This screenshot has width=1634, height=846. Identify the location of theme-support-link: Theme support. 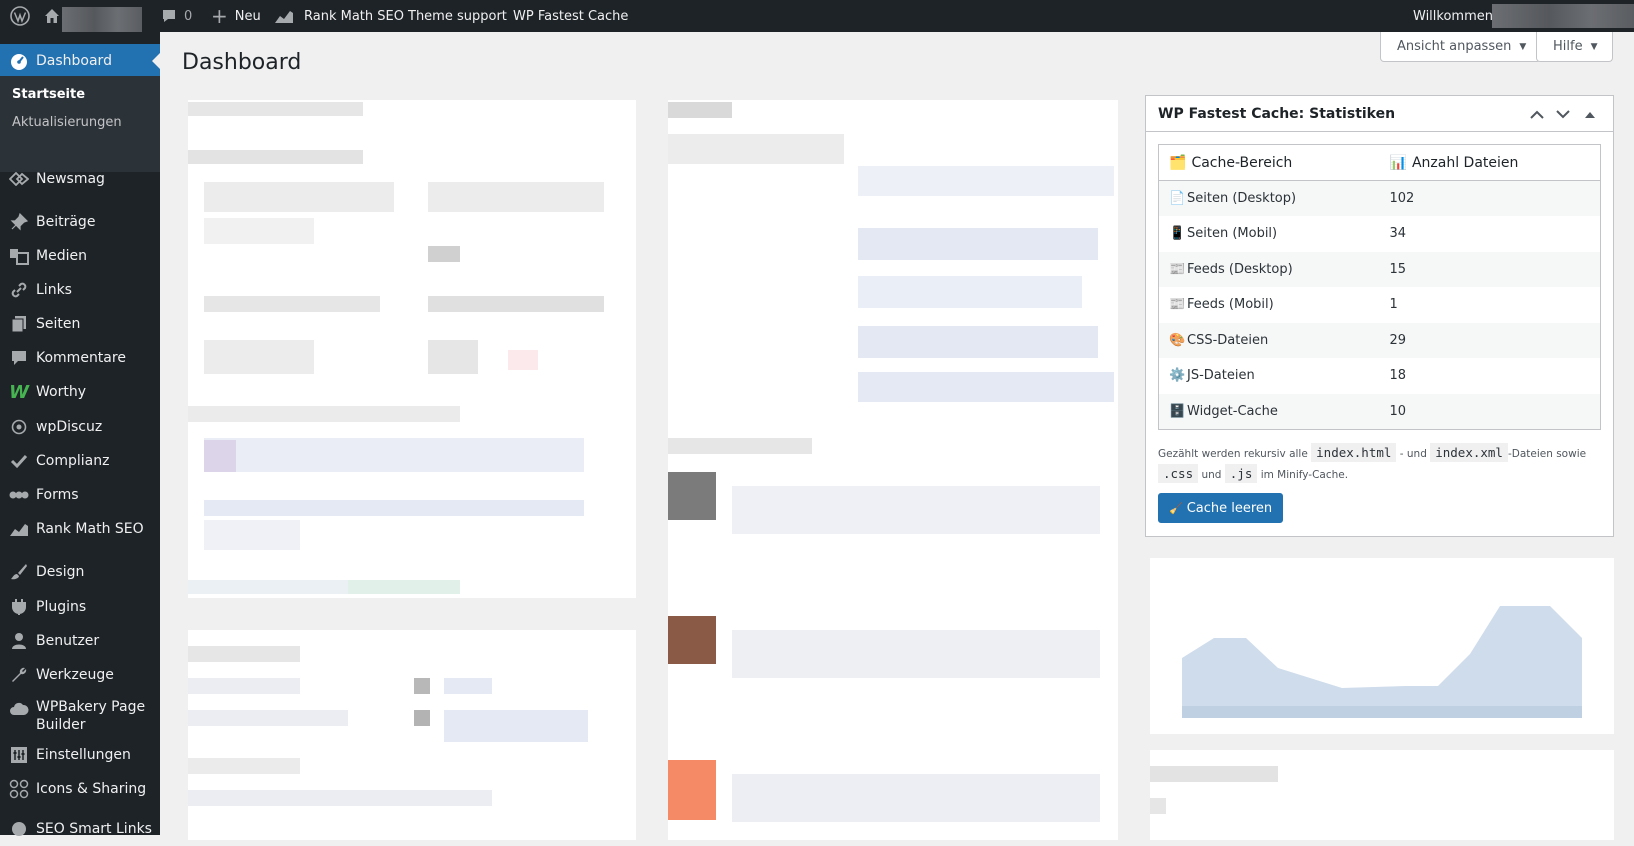
(457, 16).